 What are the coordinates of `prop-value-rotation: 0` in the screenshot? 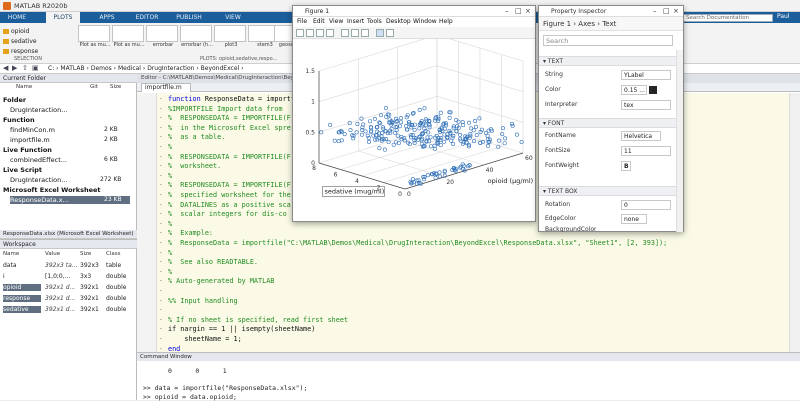 It's located at (646, 205).